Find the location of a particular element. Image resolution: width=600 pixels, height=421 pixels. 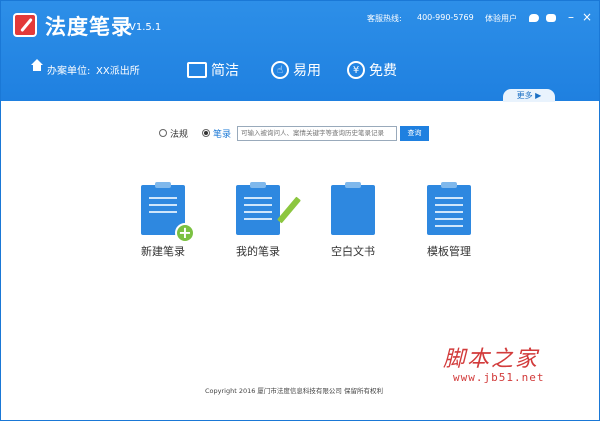

new-record-button: + 新建笔录 is located at coordinates (163, 220).